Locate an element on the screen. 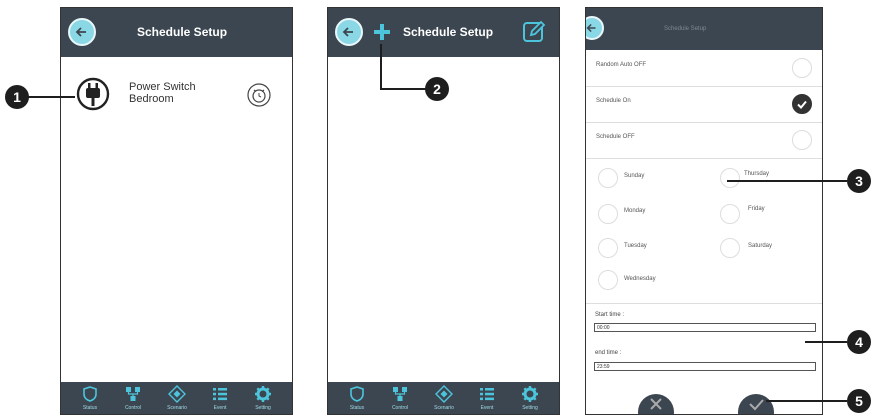 The image size is (877, 415). device-name: Power Switch Bedroom is located at coordinates (162, 93).